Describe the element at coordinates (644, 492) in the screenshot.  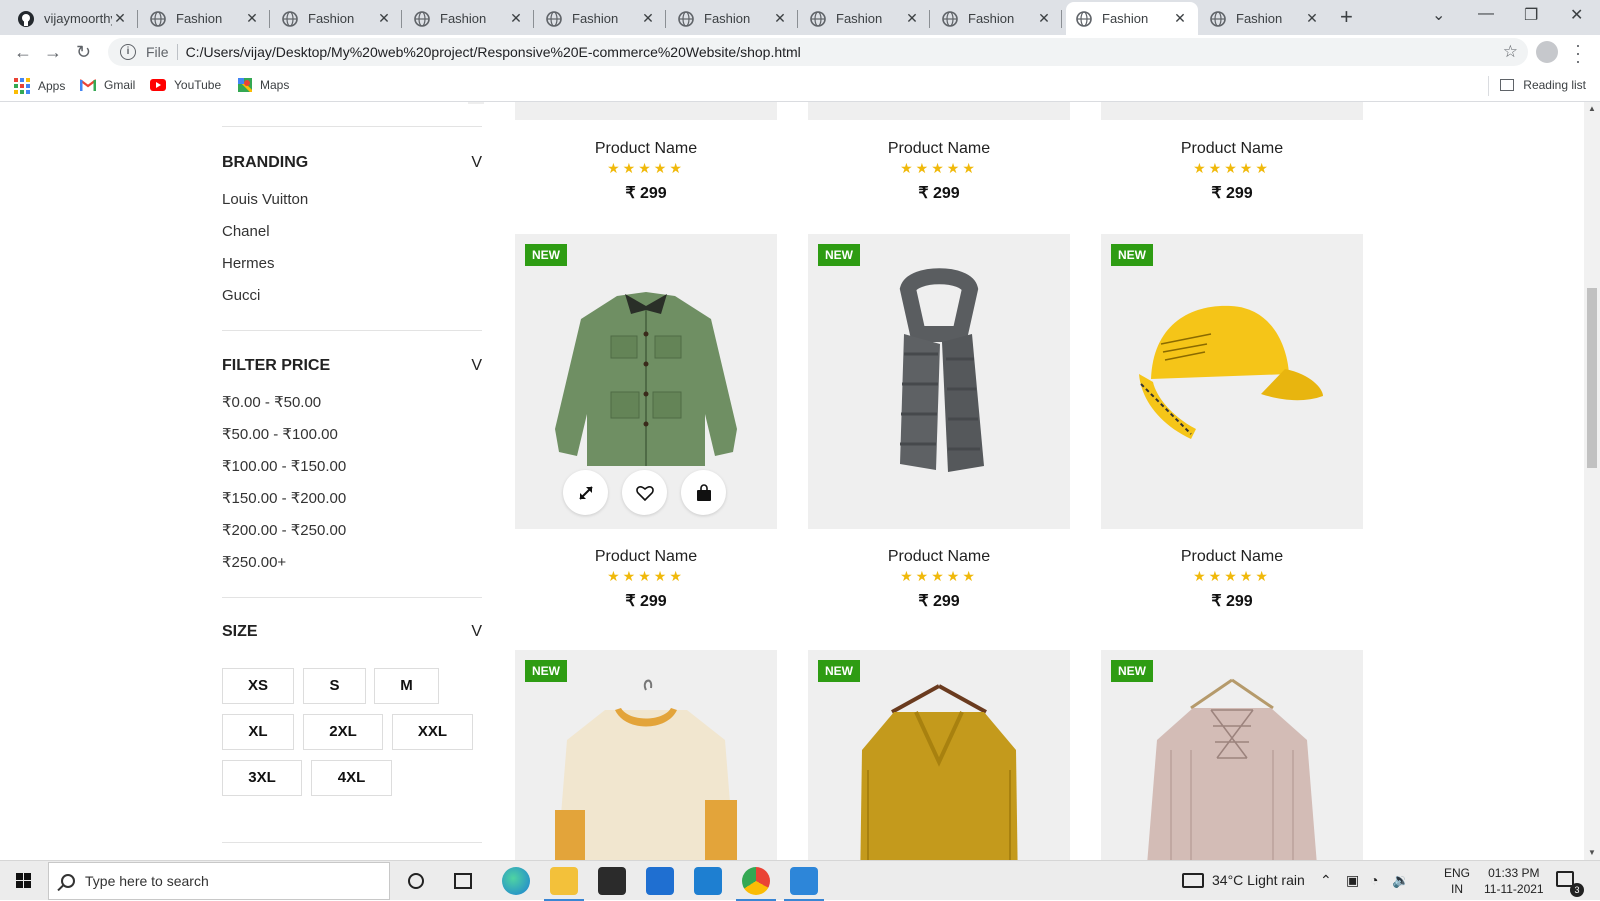
I see `wishlist-button` at that location.